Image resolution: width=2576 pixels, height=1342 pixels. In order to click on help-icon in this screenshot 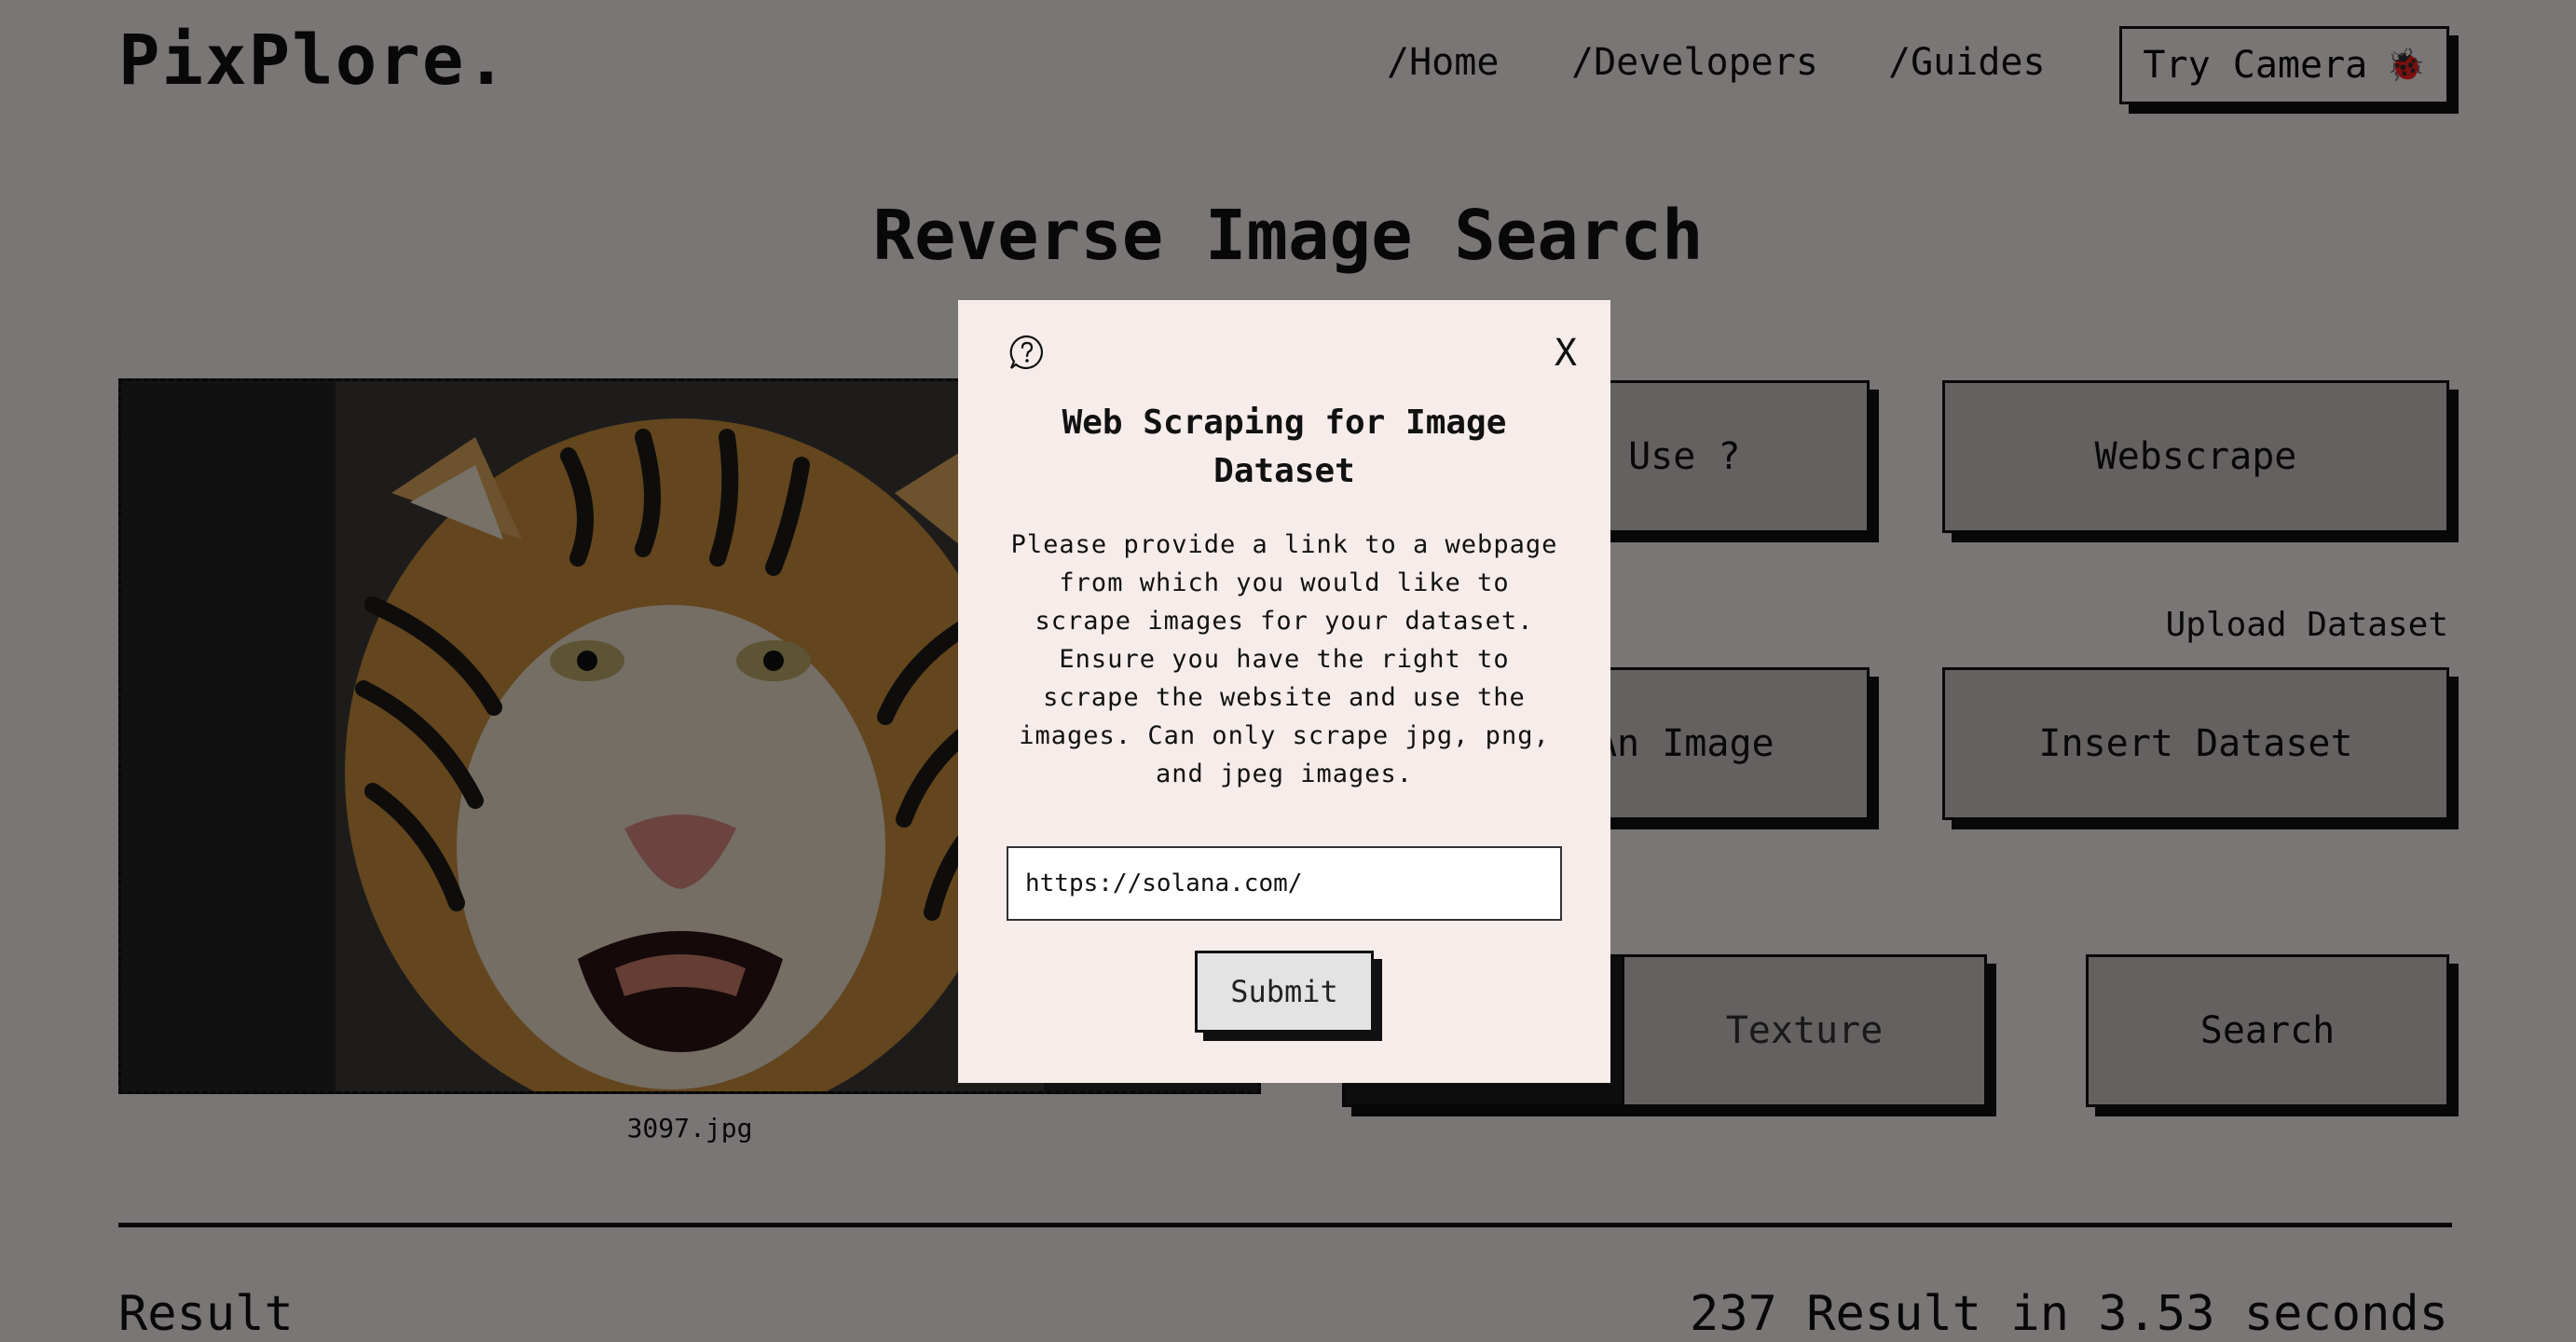, I will do `click(1027, 352)`.